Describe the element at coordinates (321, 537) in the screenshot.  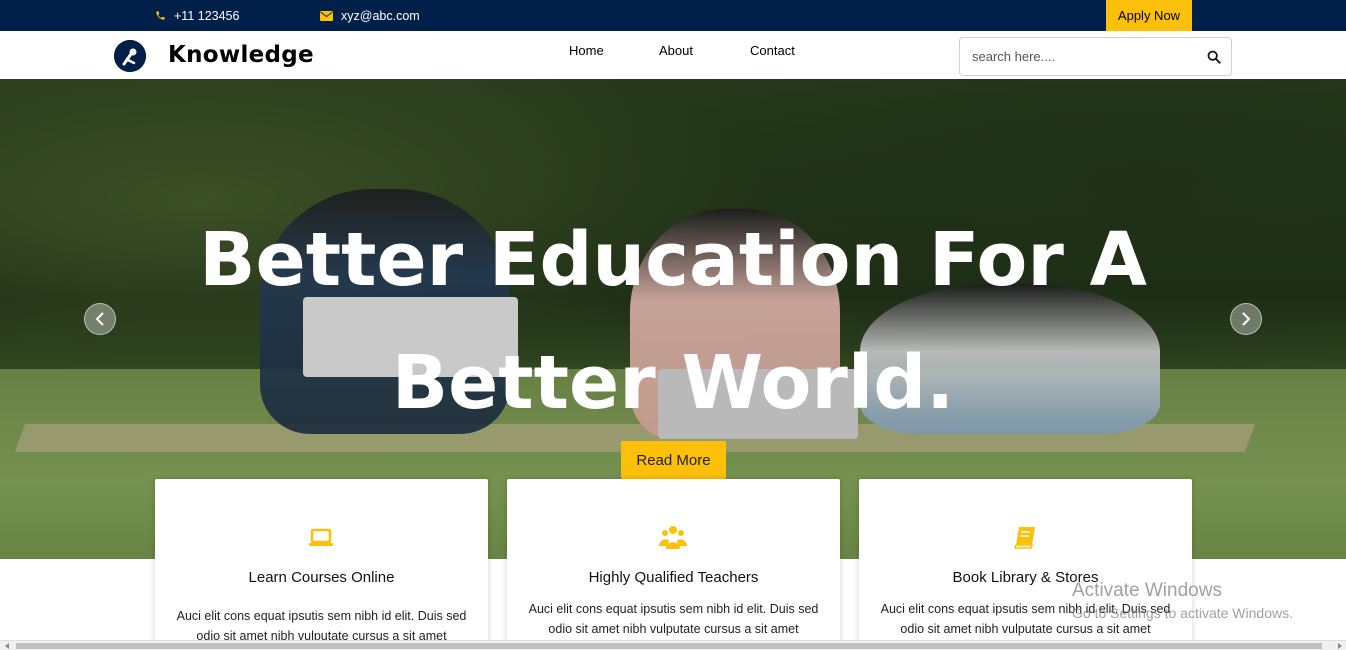
I see `laptop-icon` at that location.